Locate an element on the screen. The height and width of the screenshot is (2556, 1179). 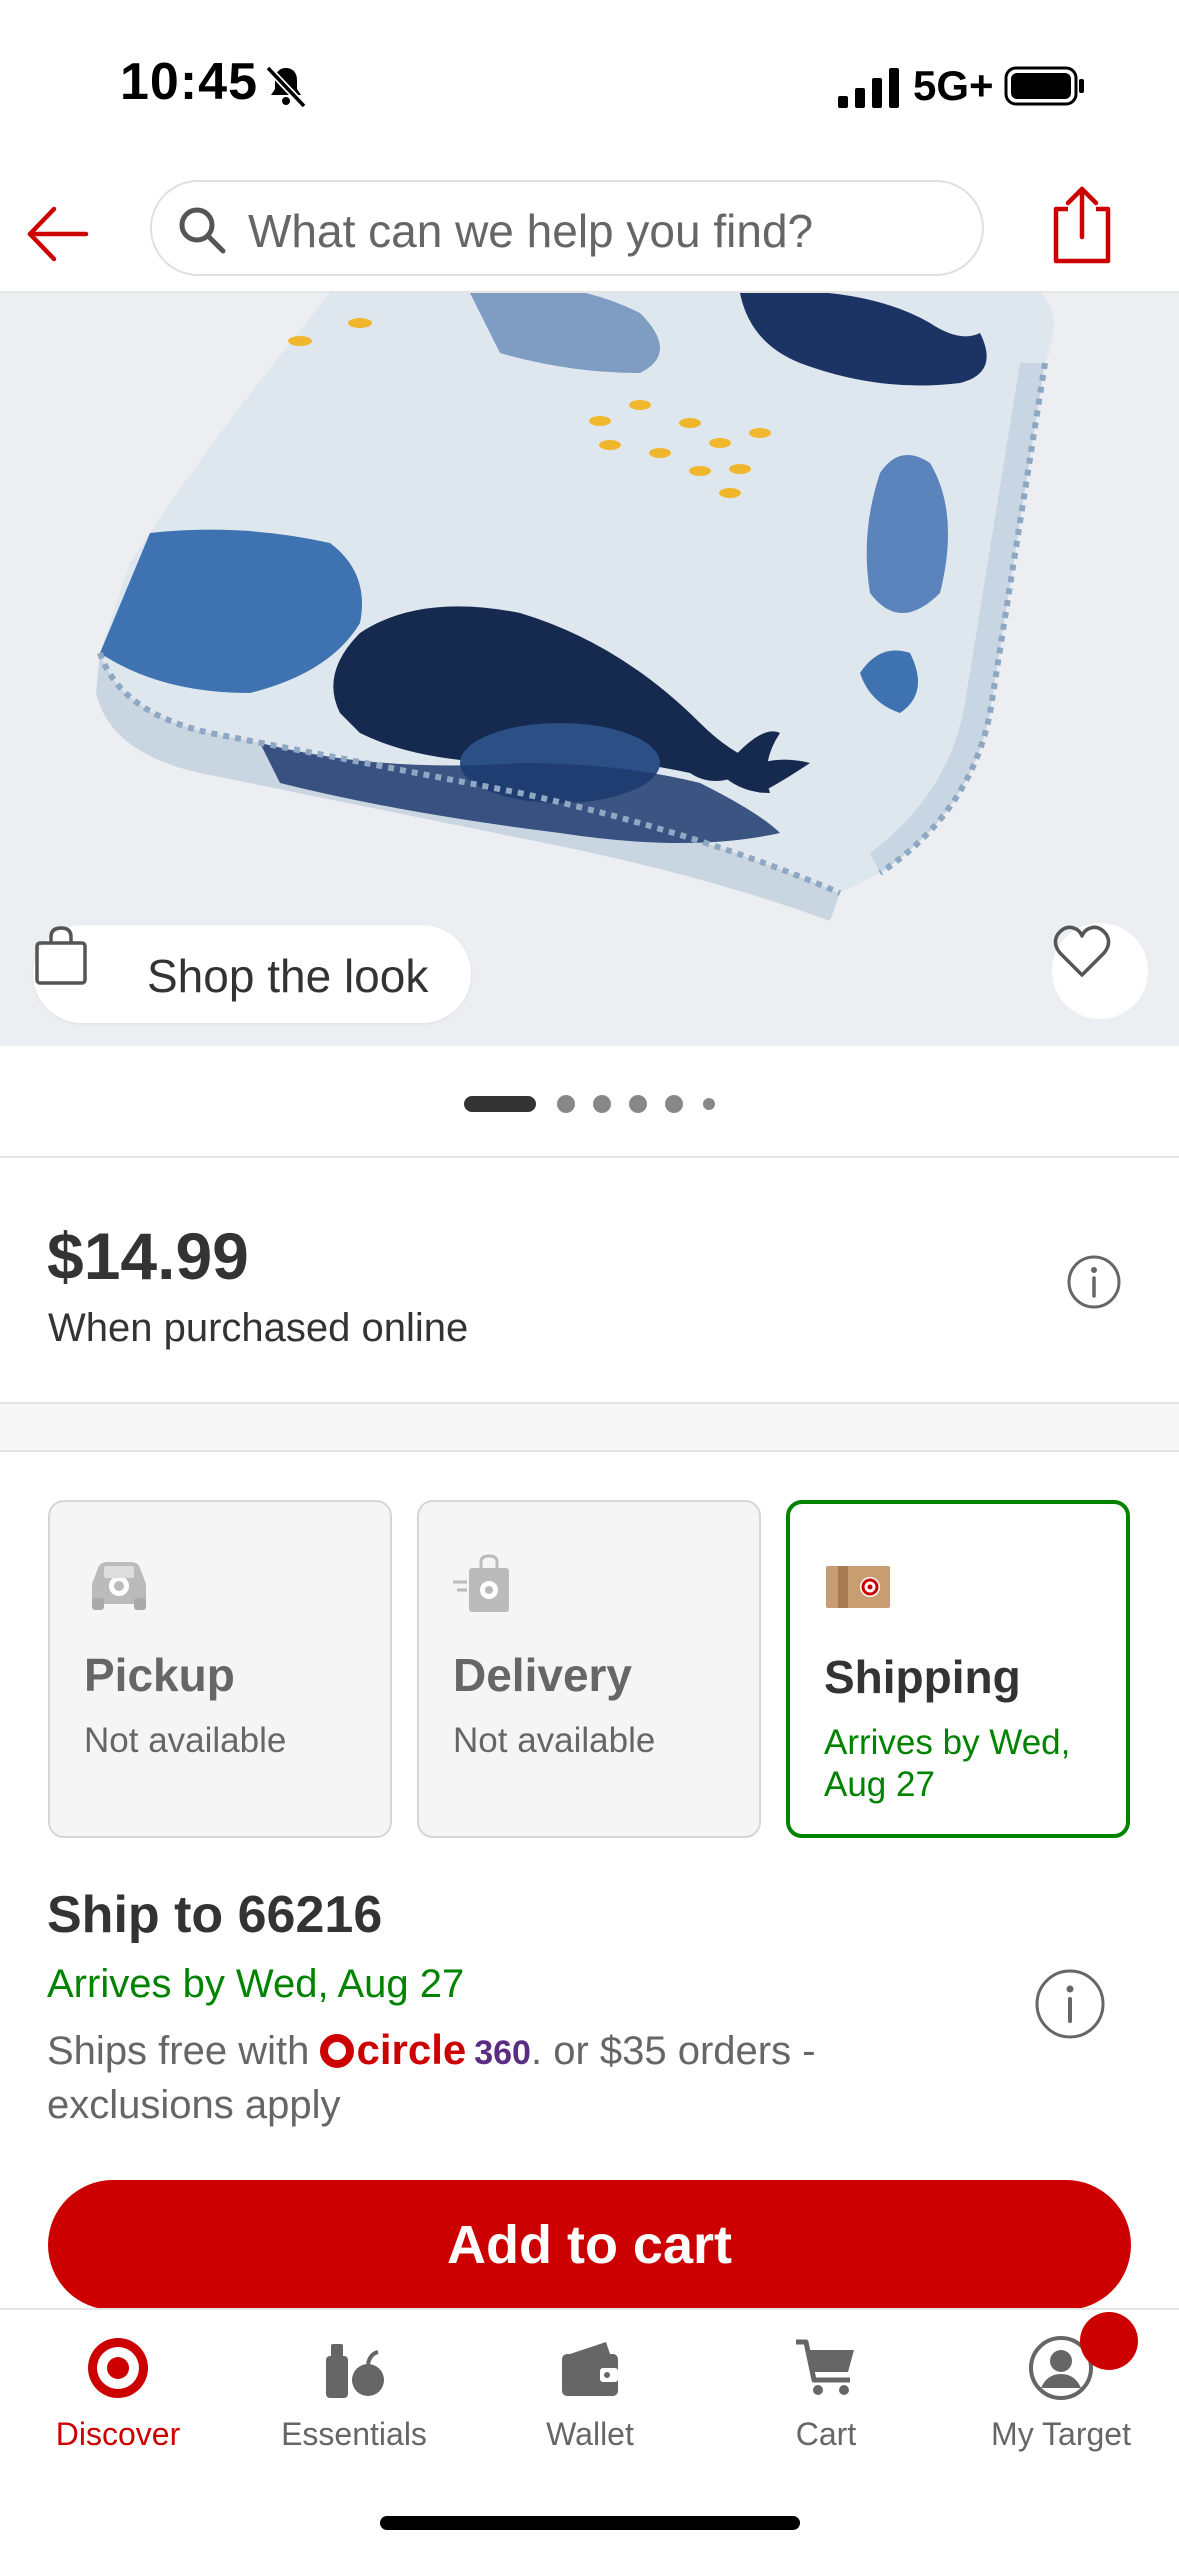
shop-the-look-label: Shop the look is located at coordinates (288, 976).